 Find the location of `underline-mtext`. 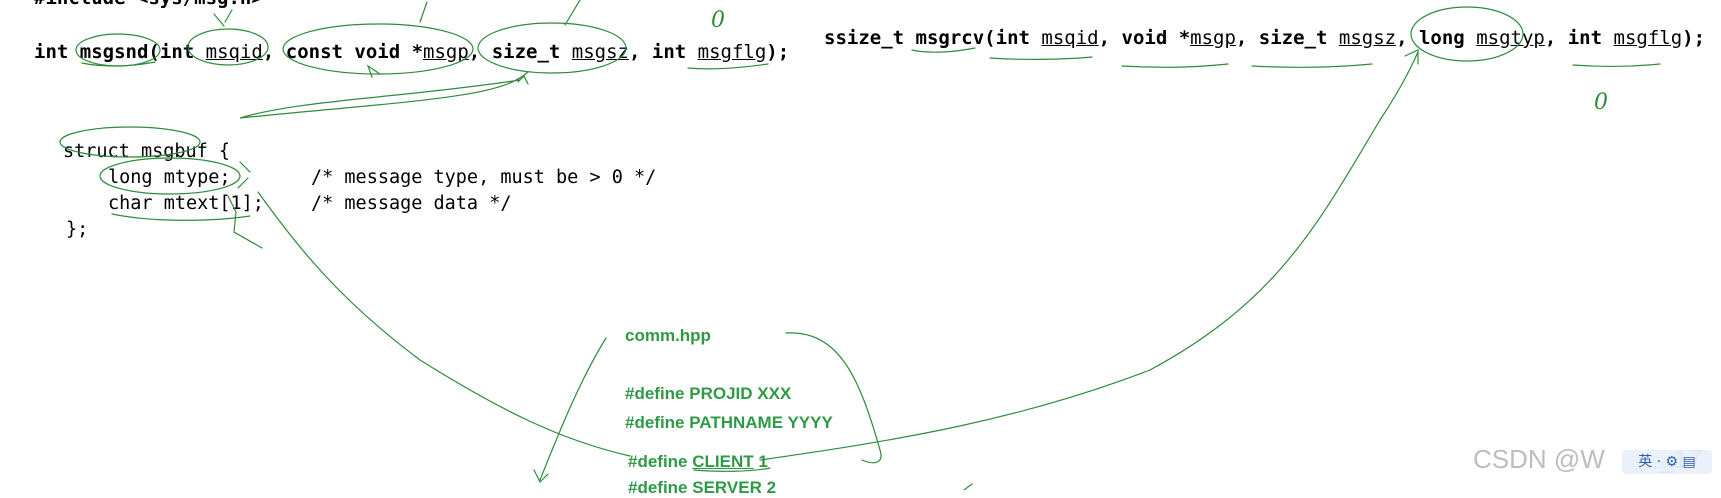

underline-mtext is located at coordinates (181, 217).